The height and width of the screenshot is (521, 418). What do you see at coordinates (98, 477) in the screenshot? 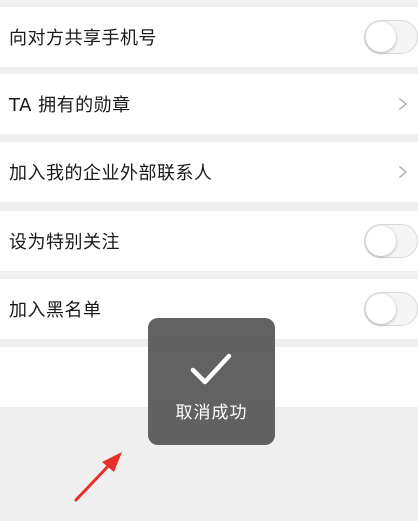
I see `red-arrow-icon` at bounding box center [98, 477].